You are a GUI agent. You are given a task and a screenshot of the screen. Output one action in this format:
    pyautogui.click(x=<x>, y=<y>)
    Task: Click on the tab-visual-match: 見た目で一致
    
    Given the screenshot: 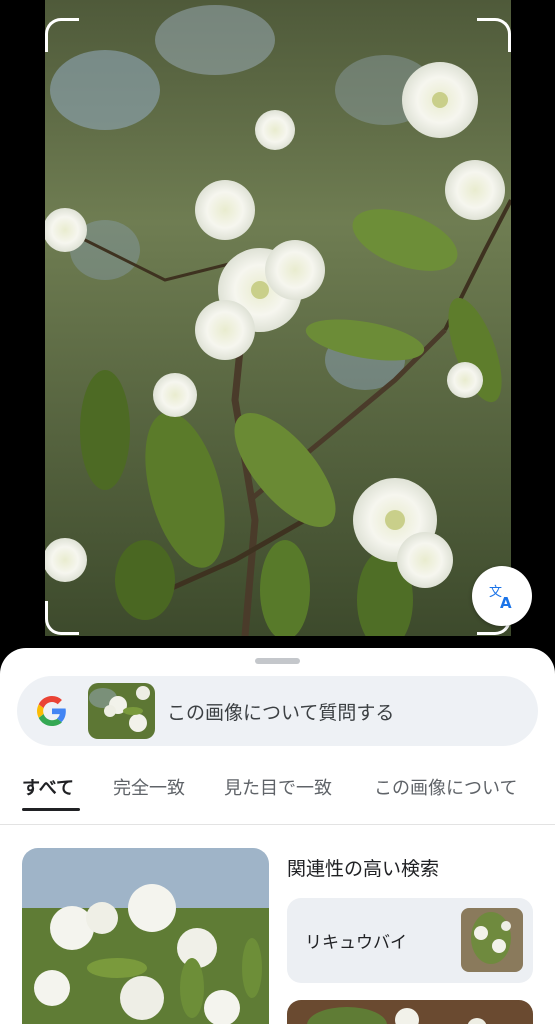 What is the action you would take?
    pyautogui.click(x=278, y=794)
    